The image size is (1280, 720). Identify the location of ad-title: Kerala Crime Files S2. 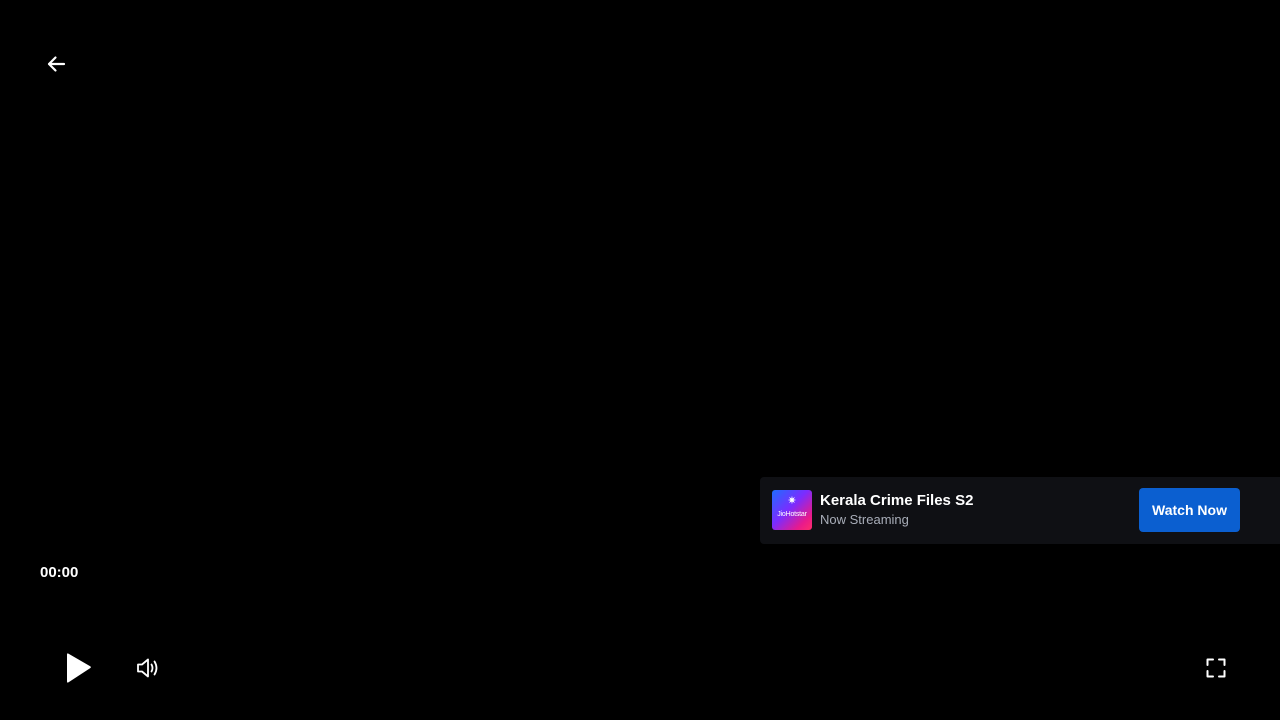
(897, 500).